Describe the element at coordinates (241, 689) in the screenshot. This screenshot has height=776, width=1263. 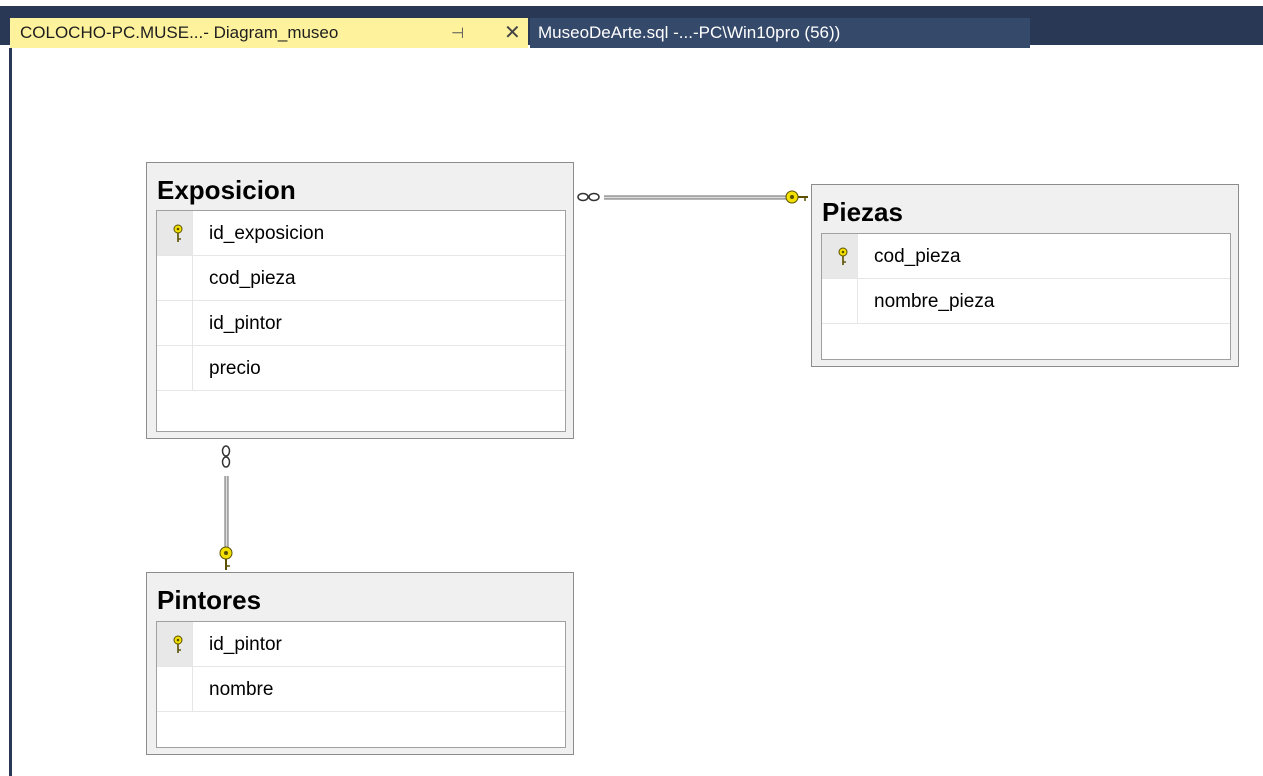
I see `column-name: nombre` at that location.